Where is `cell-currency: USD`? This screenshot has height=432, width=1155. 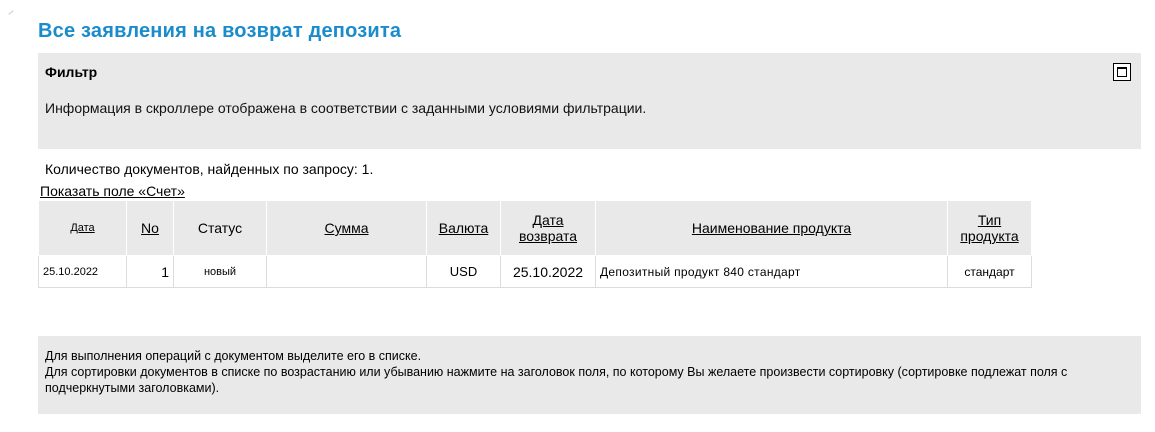
cell-currency: USD is located at coordinates (463, 271).